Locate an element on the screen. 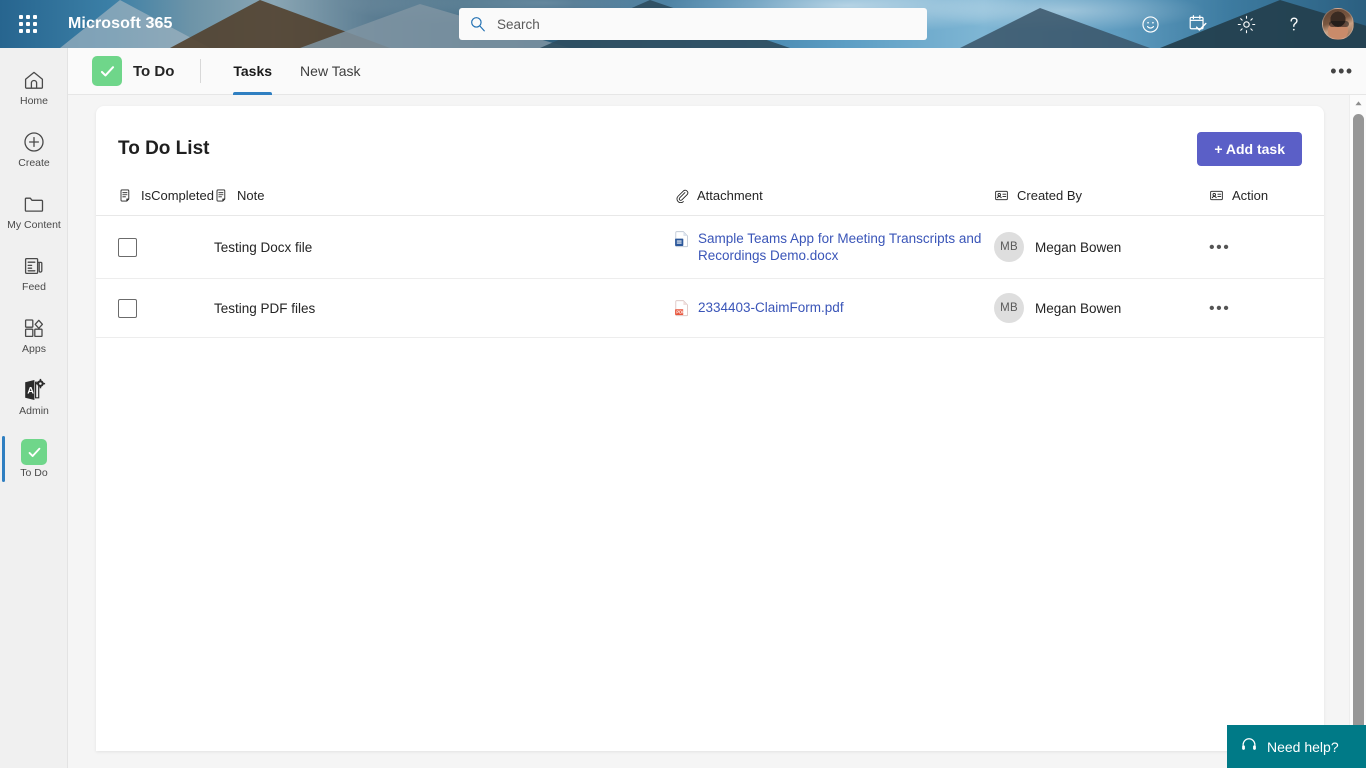 This screenshot has width=1366, height=768. word-file-icon is located at coordinates (682, 239).